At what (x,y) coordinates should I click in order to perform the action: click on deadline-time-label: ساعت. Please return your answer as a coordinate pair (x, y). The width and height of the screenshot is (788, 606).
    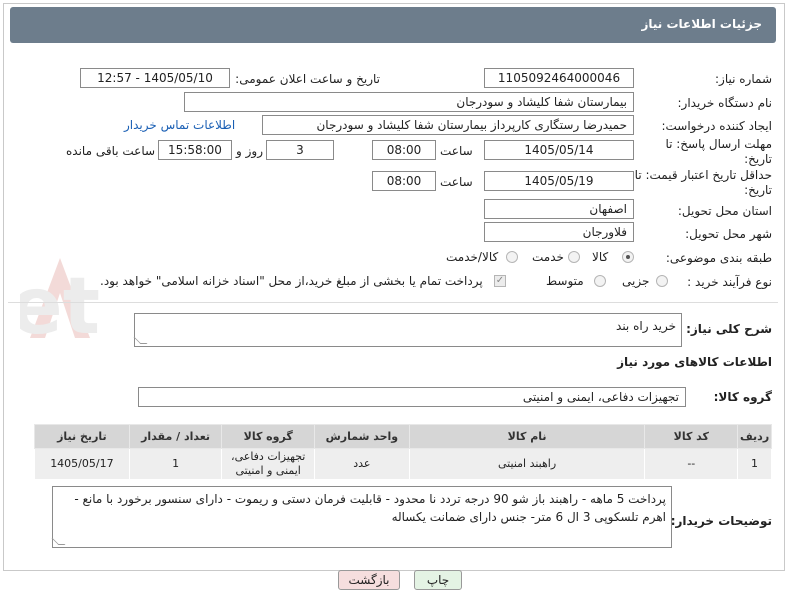
    Looking at the image, I should click on (456, 151).